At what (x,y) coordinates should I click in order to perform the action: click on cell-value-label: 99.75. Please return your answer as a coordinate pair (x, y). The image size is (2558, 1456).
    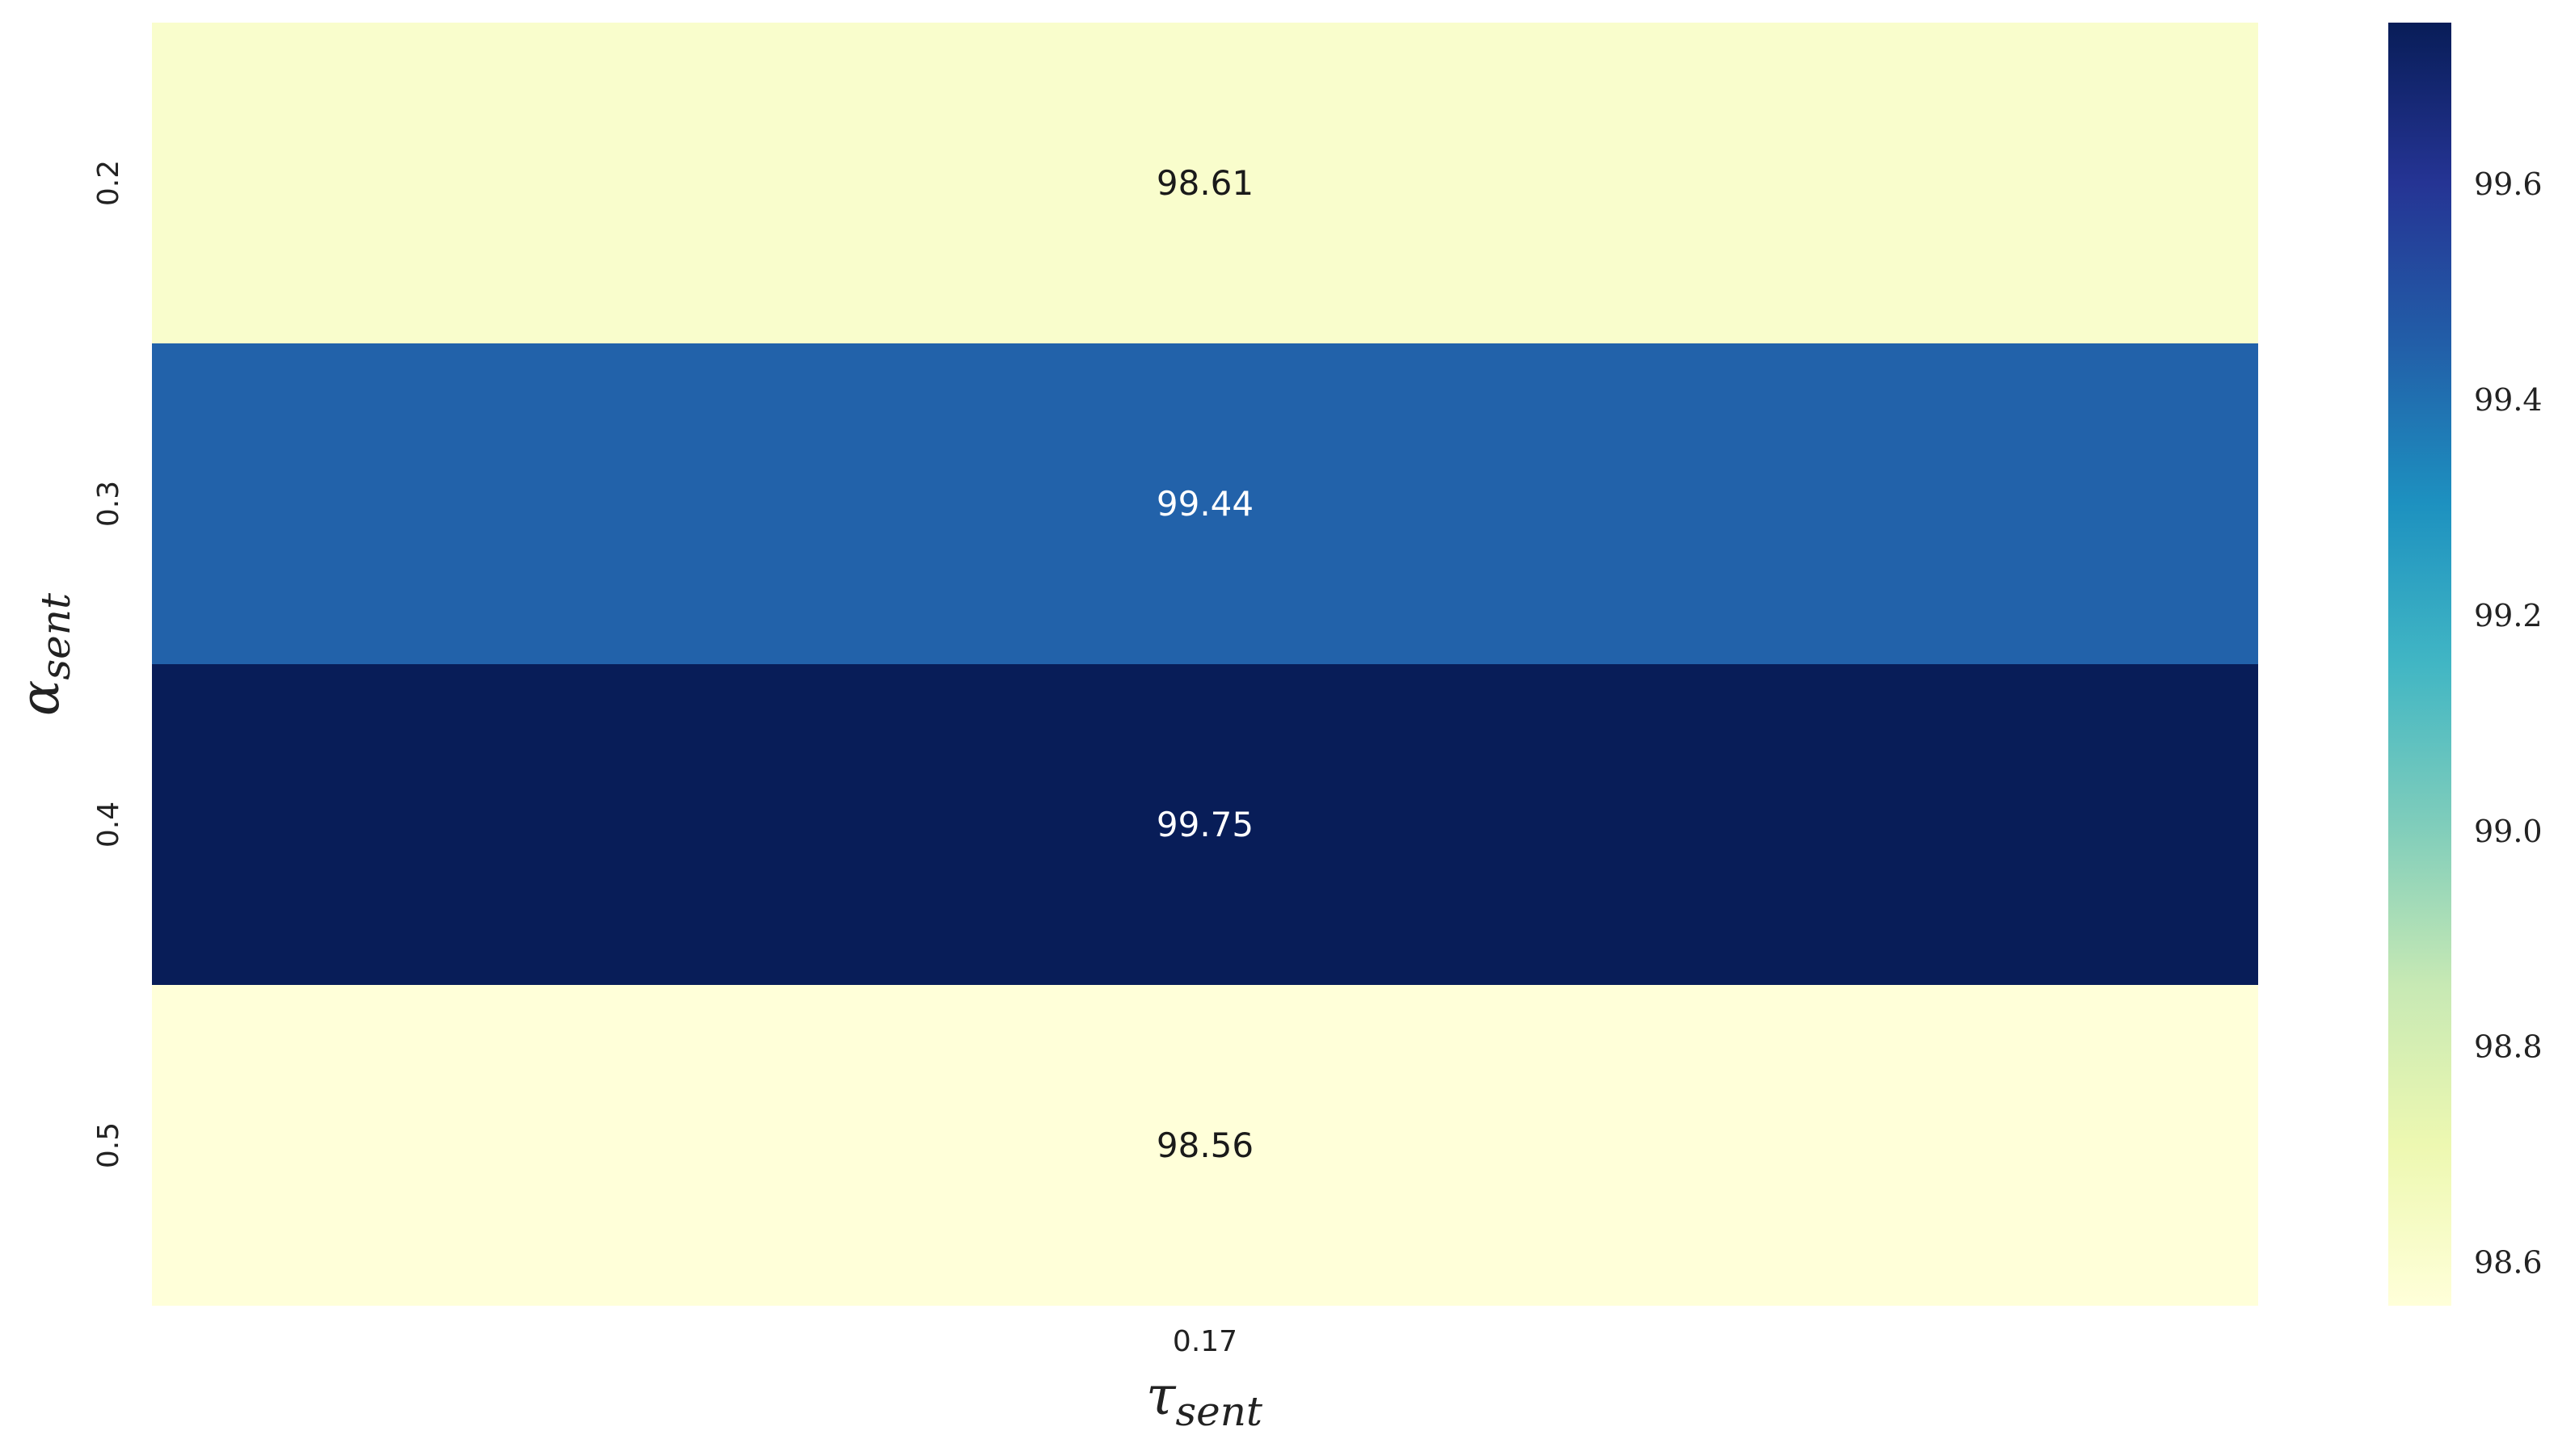
    Looking at the image, I should click on (1205, 825).